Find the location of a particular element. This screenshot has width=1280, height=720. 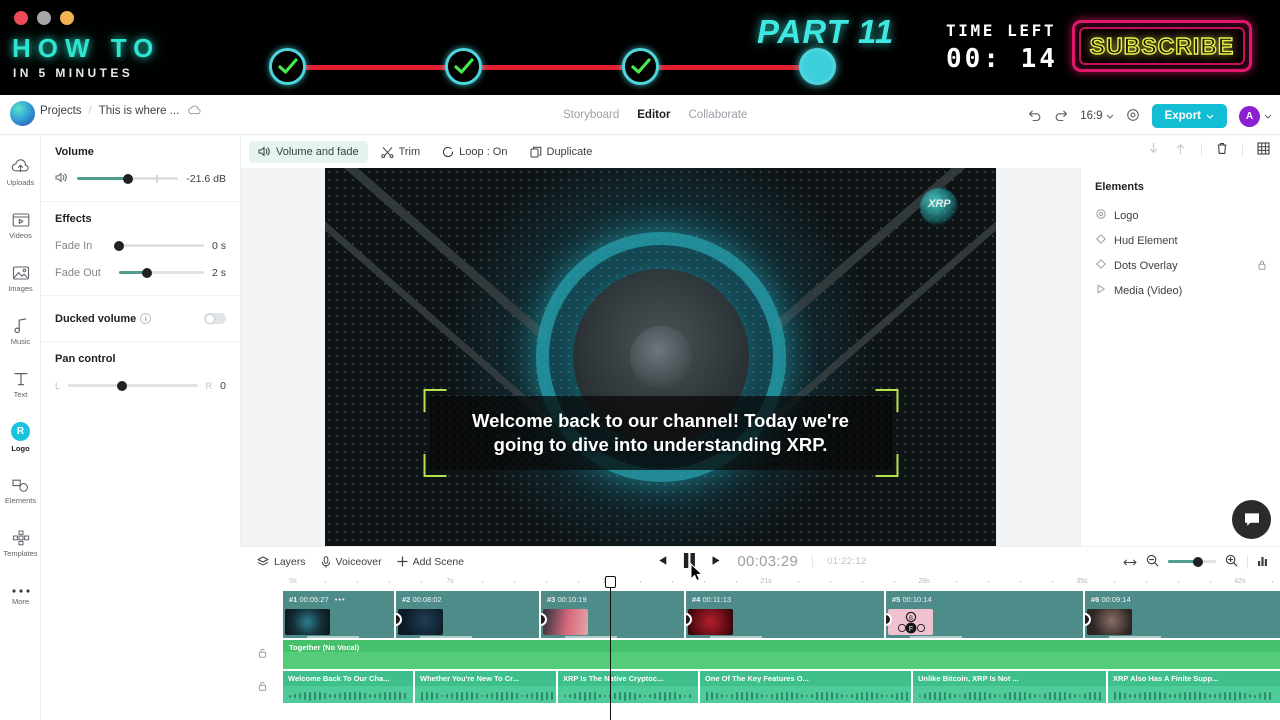

chat-bubble-button is located at coordinates (1251, 519).